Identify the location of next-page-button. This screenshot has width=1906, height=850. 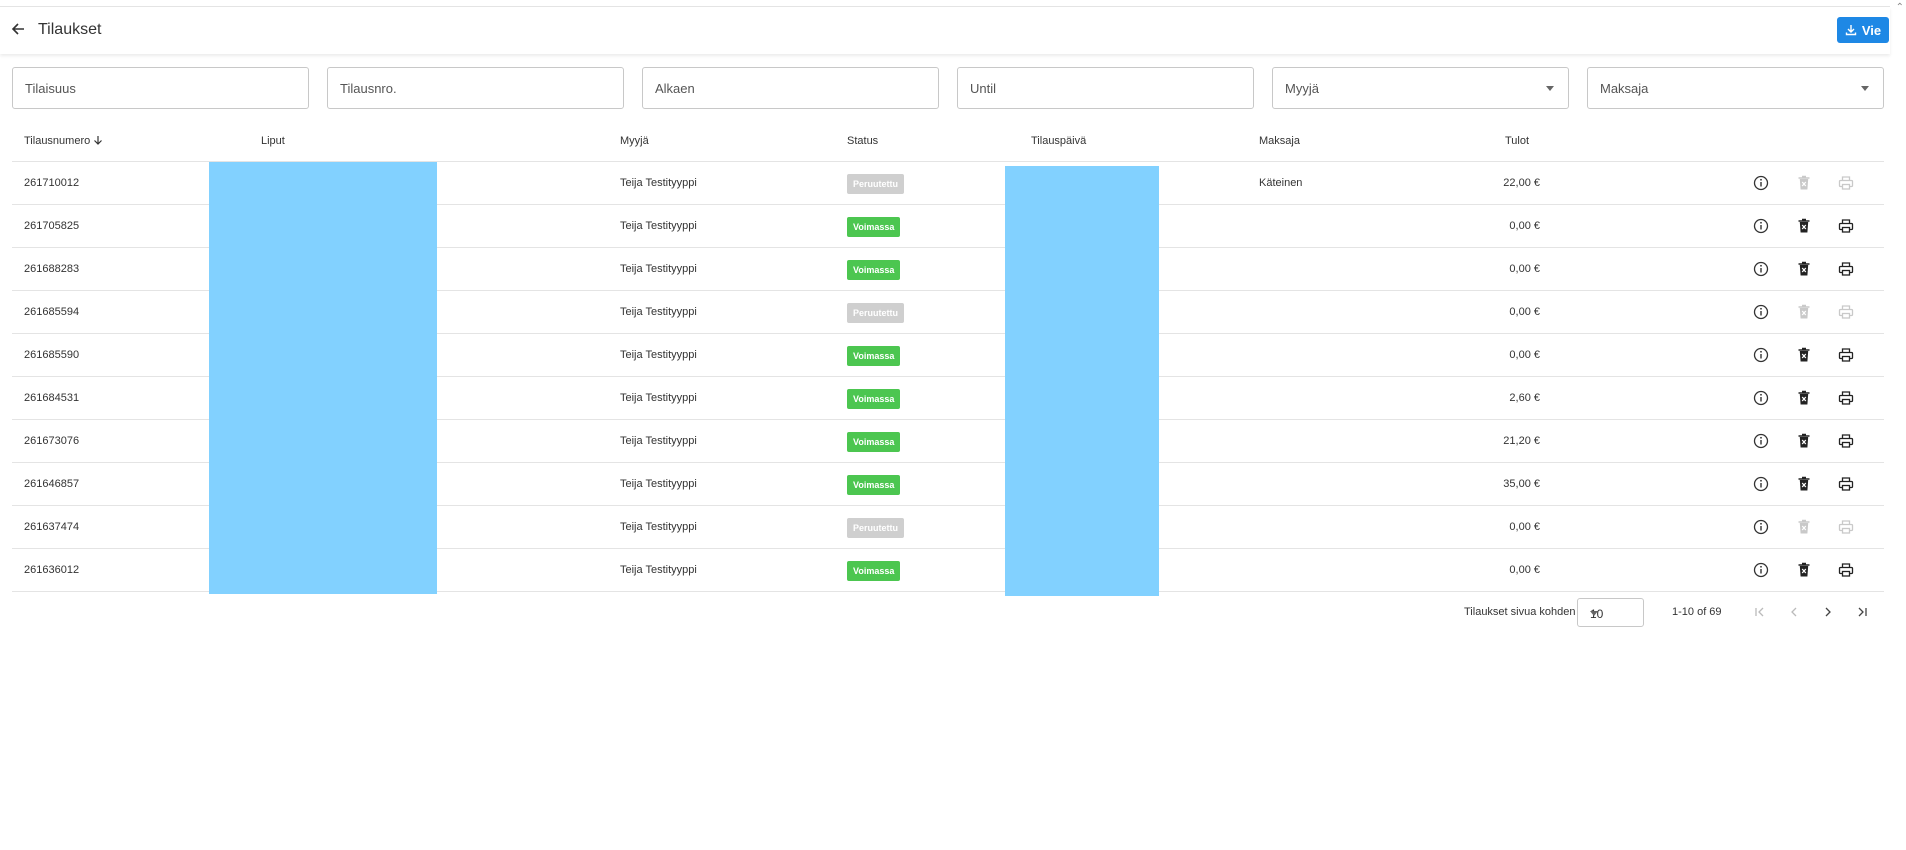
(1828, 612).